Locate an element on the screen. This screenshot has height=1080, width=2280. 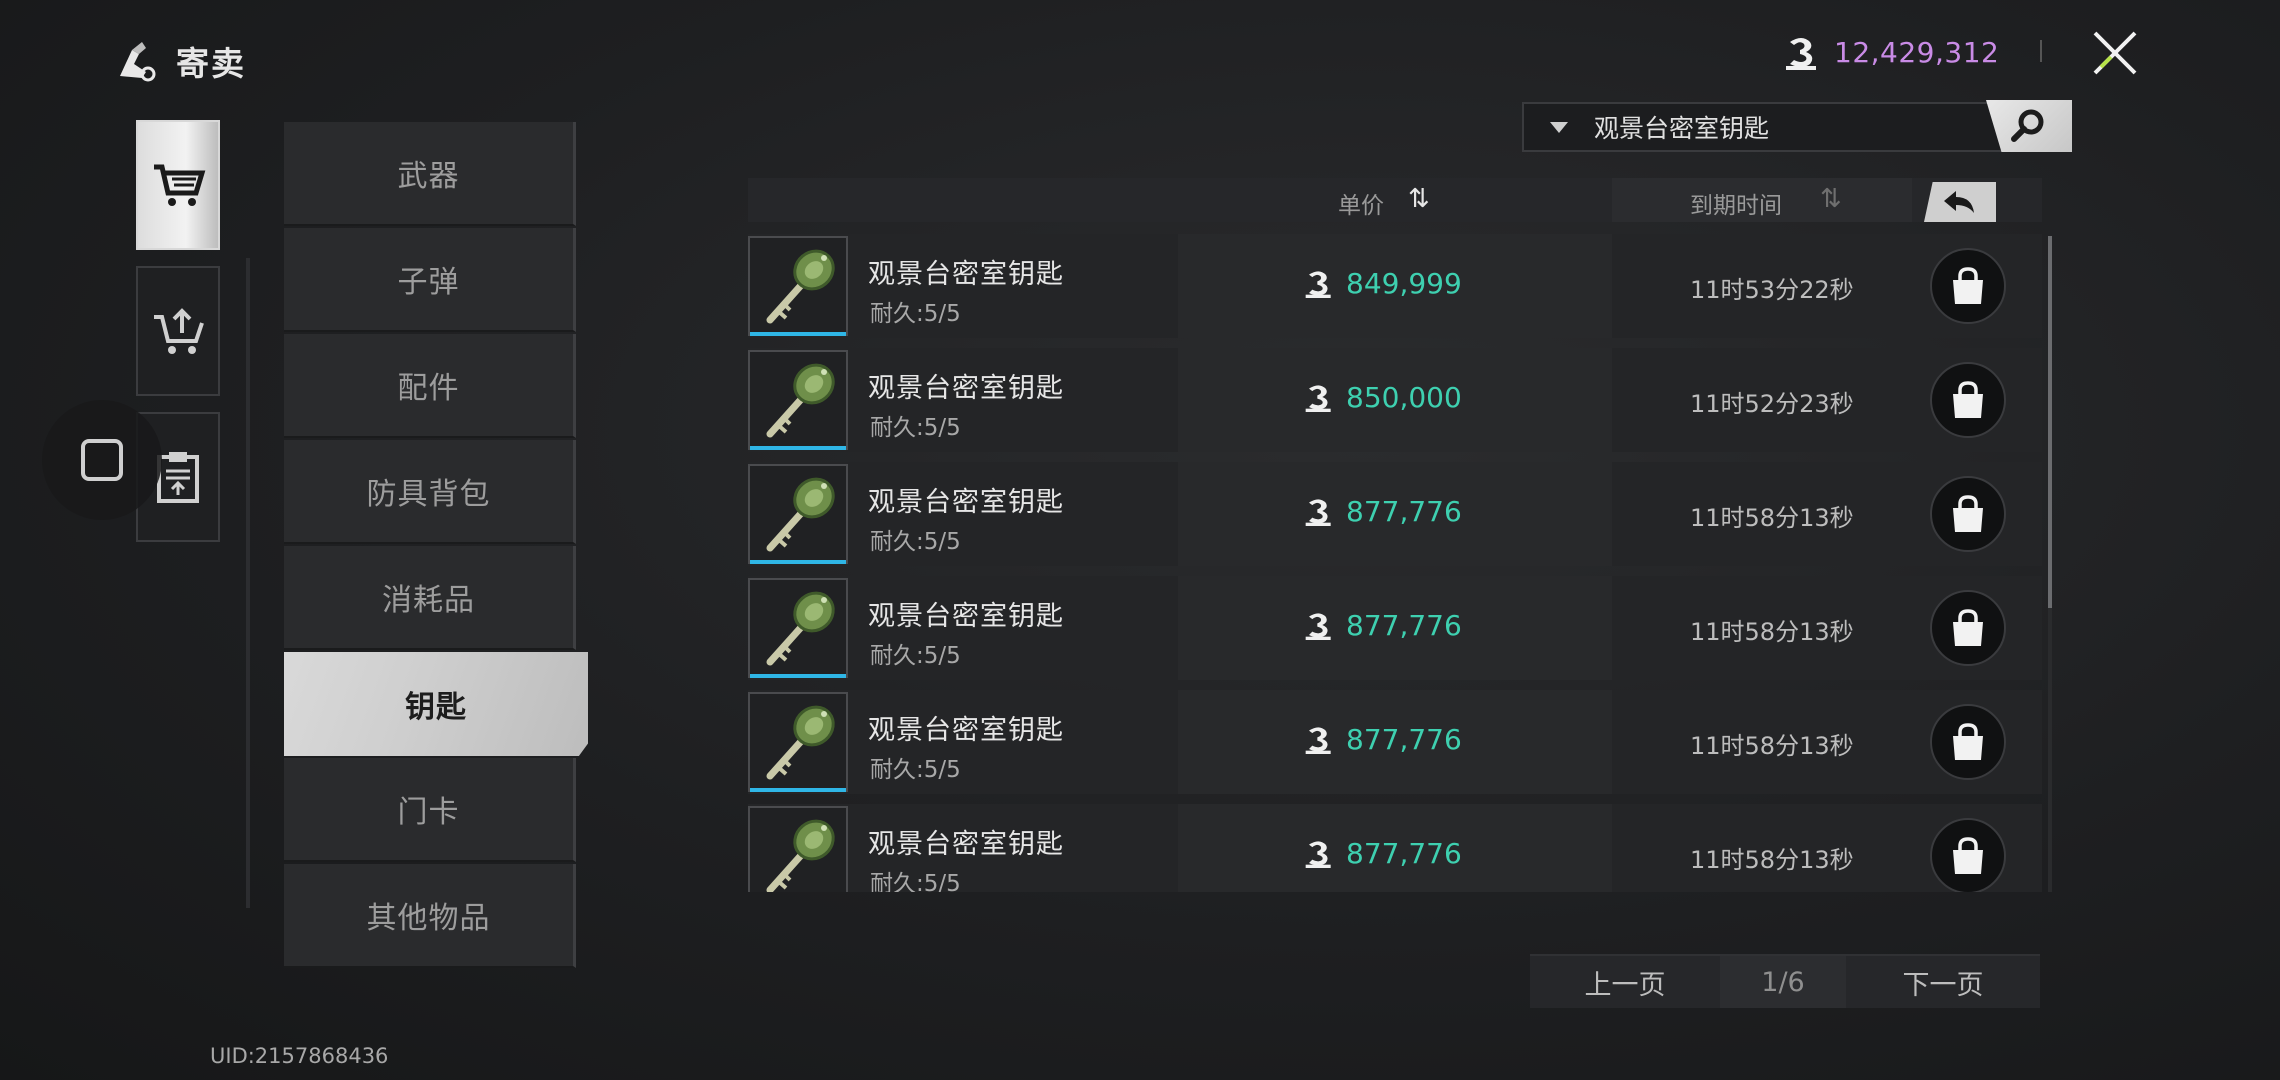
list-header: 单价 ⇅ 到期时间 ⇅ is located at coordinates (1395, 200).